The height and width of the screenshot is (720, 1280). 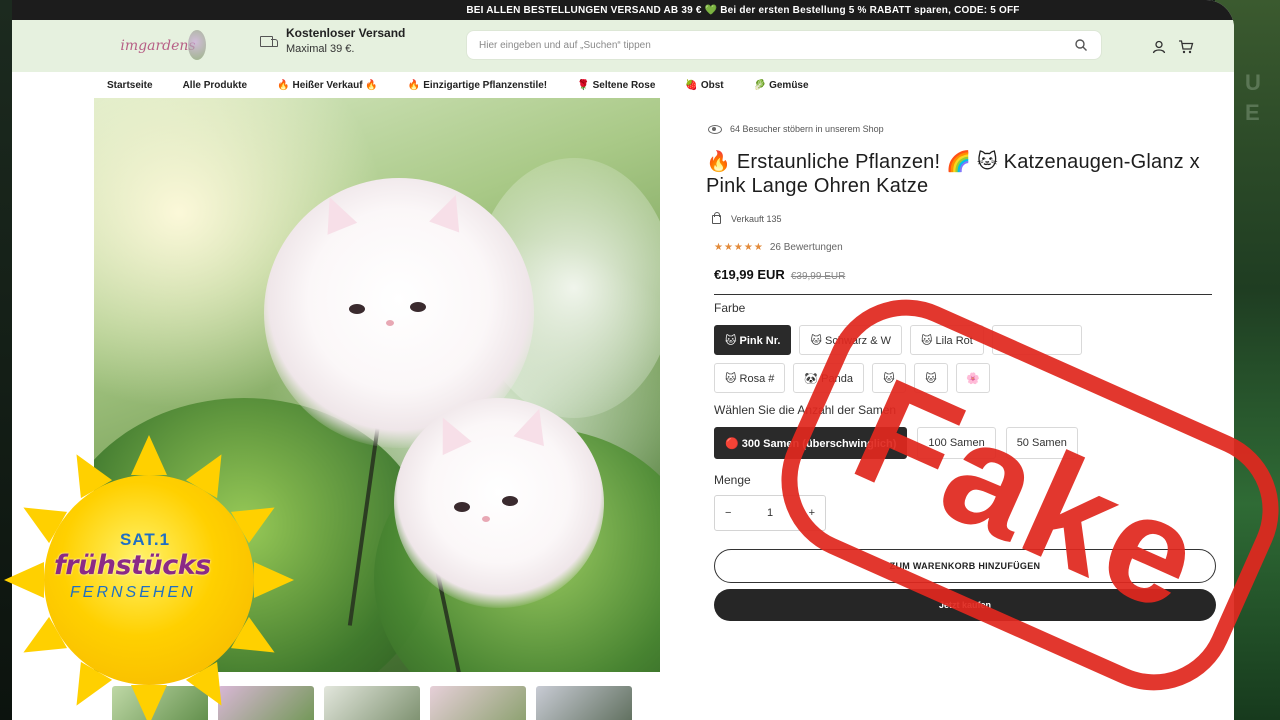 What do you see at coordinates (806, 247) in the screenshot?
I see `review-count: 26 Bewertungen` at bounding box center [806, 247].